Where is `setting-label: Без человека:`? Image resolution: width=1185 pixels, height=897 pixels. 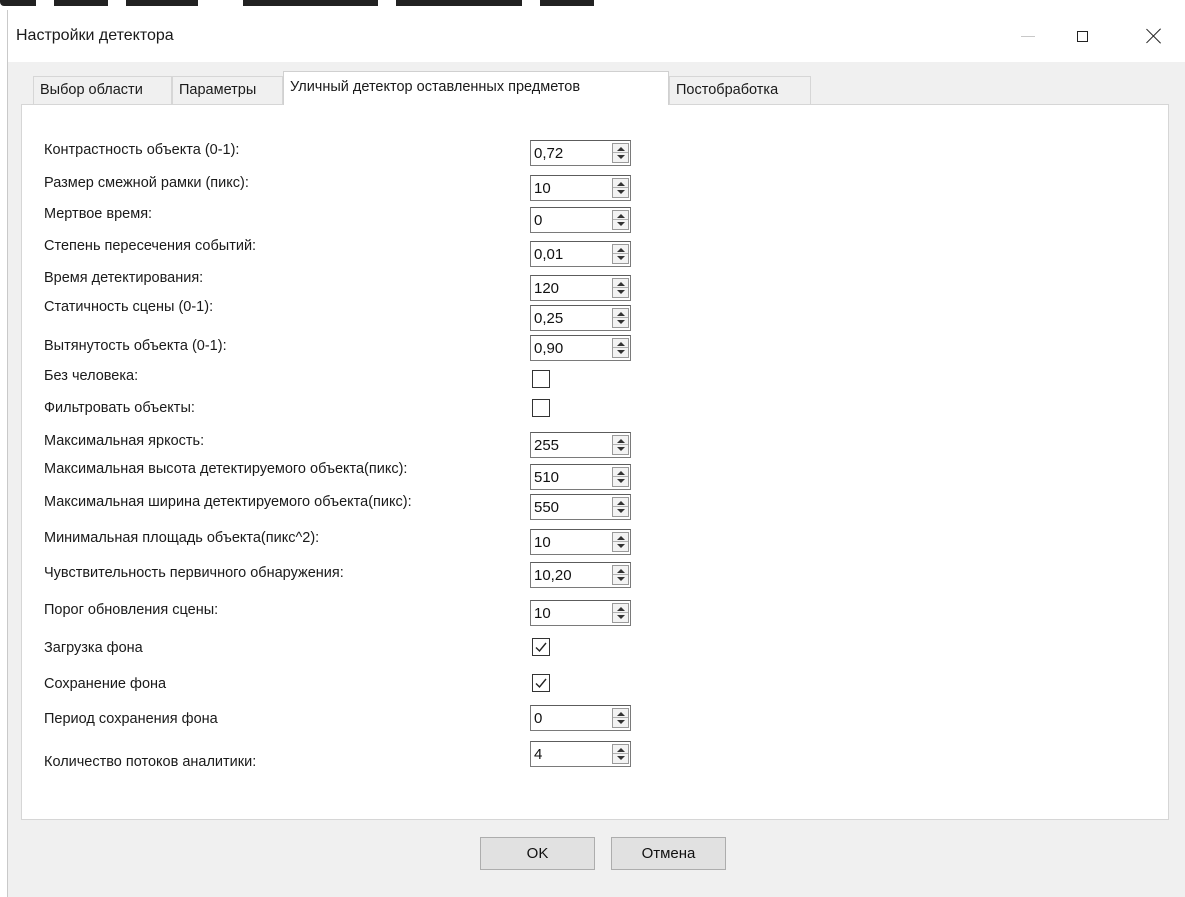 setting-label: Без человека: is located at coordinates (91, 376).